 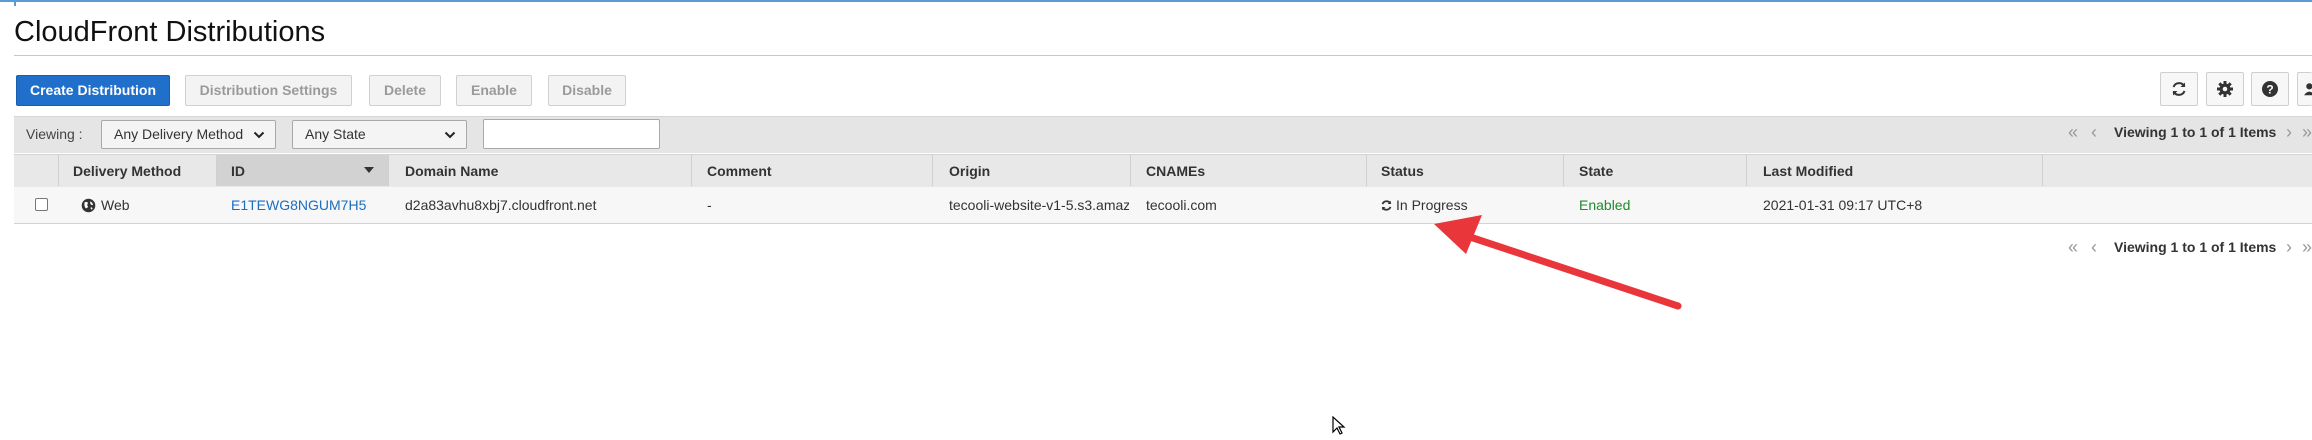 I want to click on settings-button, so click(x=2225, y=89).